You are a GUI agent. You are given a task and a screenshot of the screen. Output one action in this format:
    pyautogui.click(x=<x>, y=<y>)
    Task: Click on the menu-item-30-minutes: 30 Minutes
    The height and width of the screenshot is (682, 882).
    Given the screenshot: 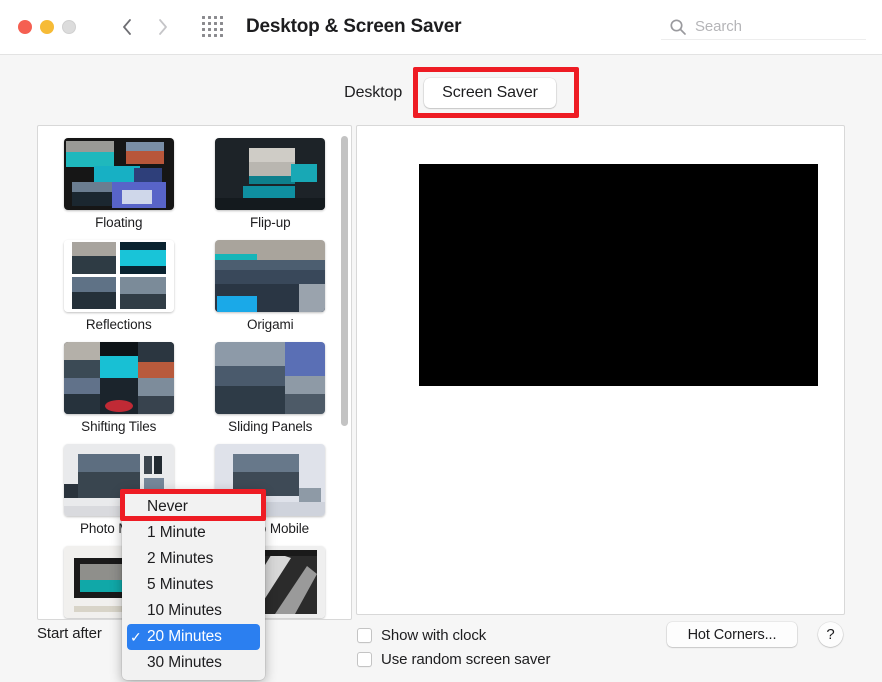 What is the action you would take?
    pyautogui.click(x=193, y=663)
    